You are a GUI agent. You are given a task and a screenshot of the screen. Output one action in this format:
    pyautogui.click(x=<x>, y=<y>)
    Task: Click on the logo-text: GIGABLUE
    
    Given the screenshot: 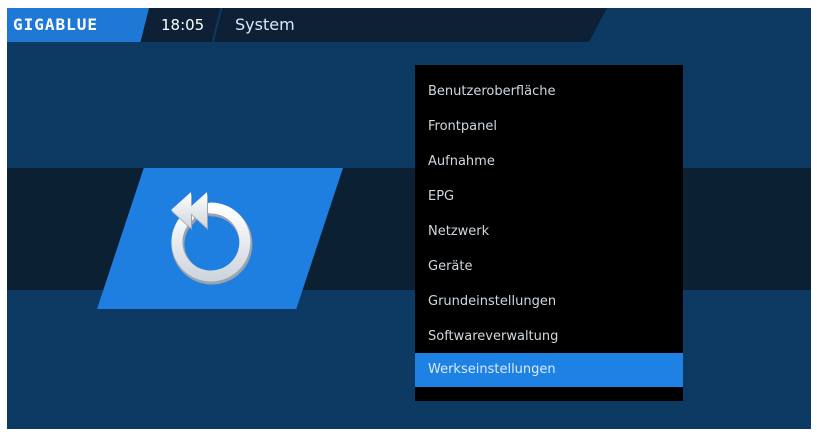 What is the action you would take?
    pyautogui.click(x=56, y=24)
    